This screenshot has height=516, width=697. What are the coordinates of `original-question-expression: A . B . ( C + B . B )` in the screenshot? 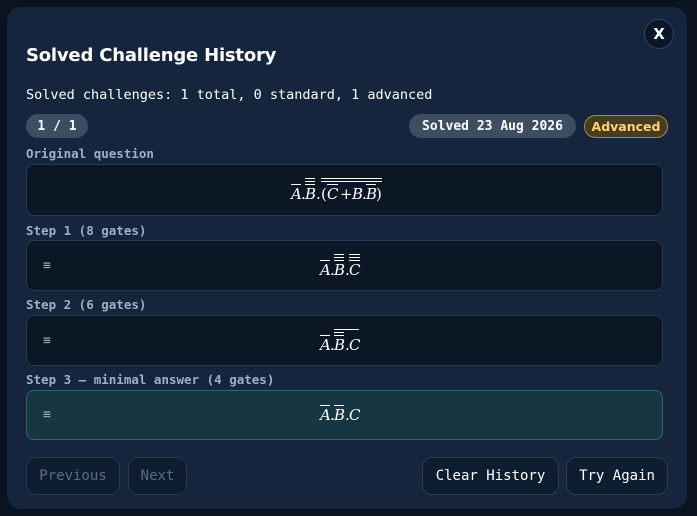 It's located at (344, 190).